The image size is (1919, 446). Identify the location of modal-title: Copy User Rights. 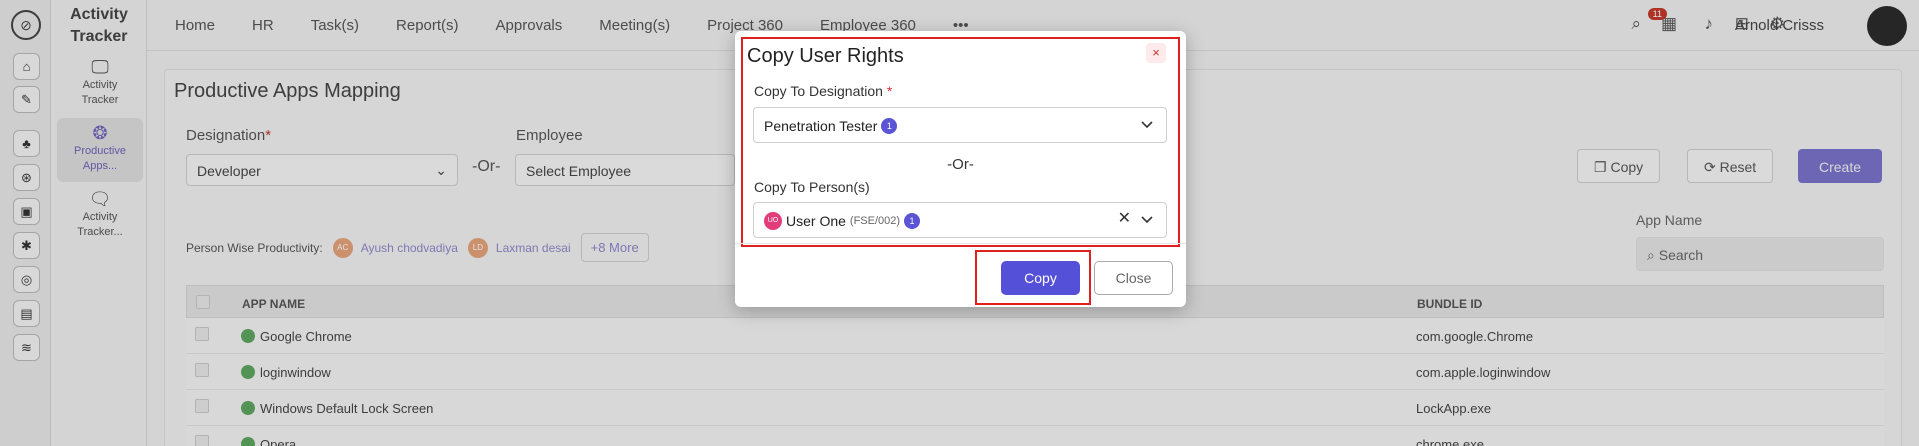
(825, 56).